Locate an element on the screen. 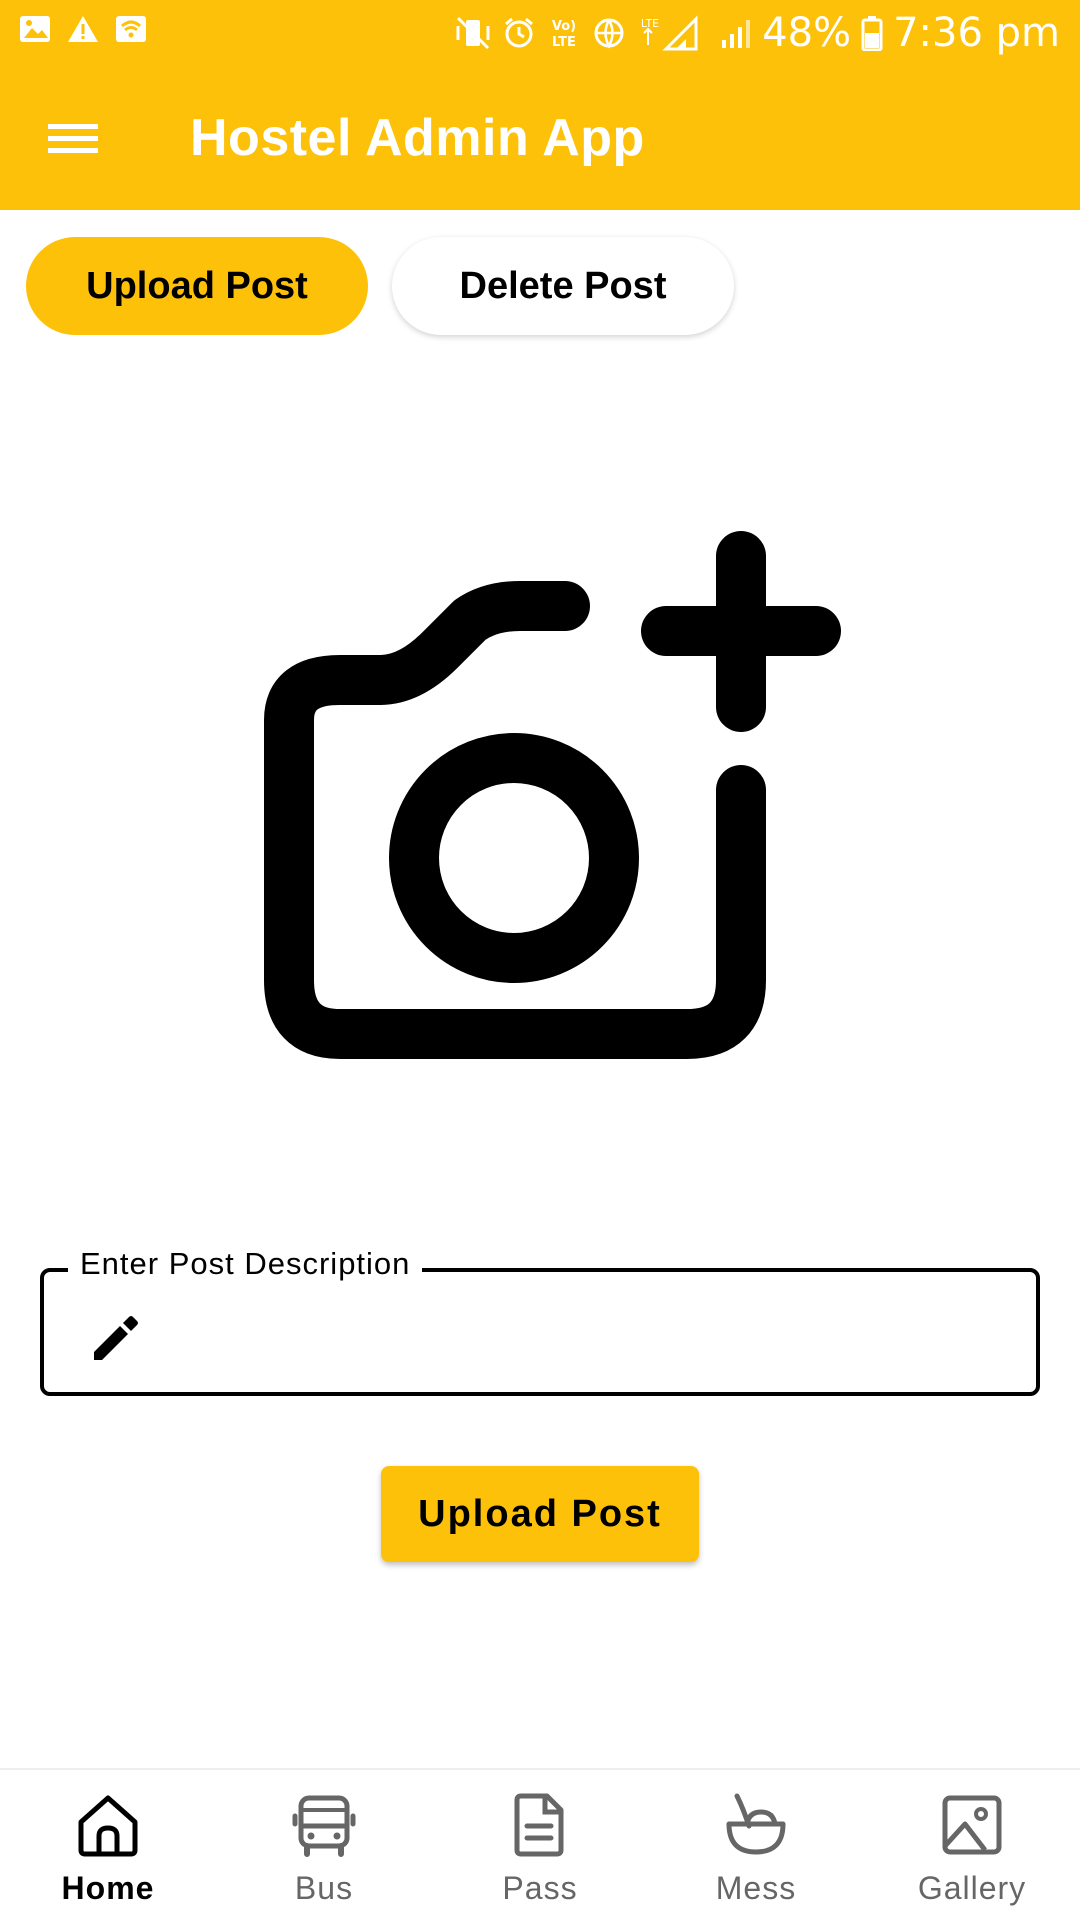 Image resolution: width=1080 pixels, height=1920 pixels. warning-notification-icon is located at coordinates (83, 29).